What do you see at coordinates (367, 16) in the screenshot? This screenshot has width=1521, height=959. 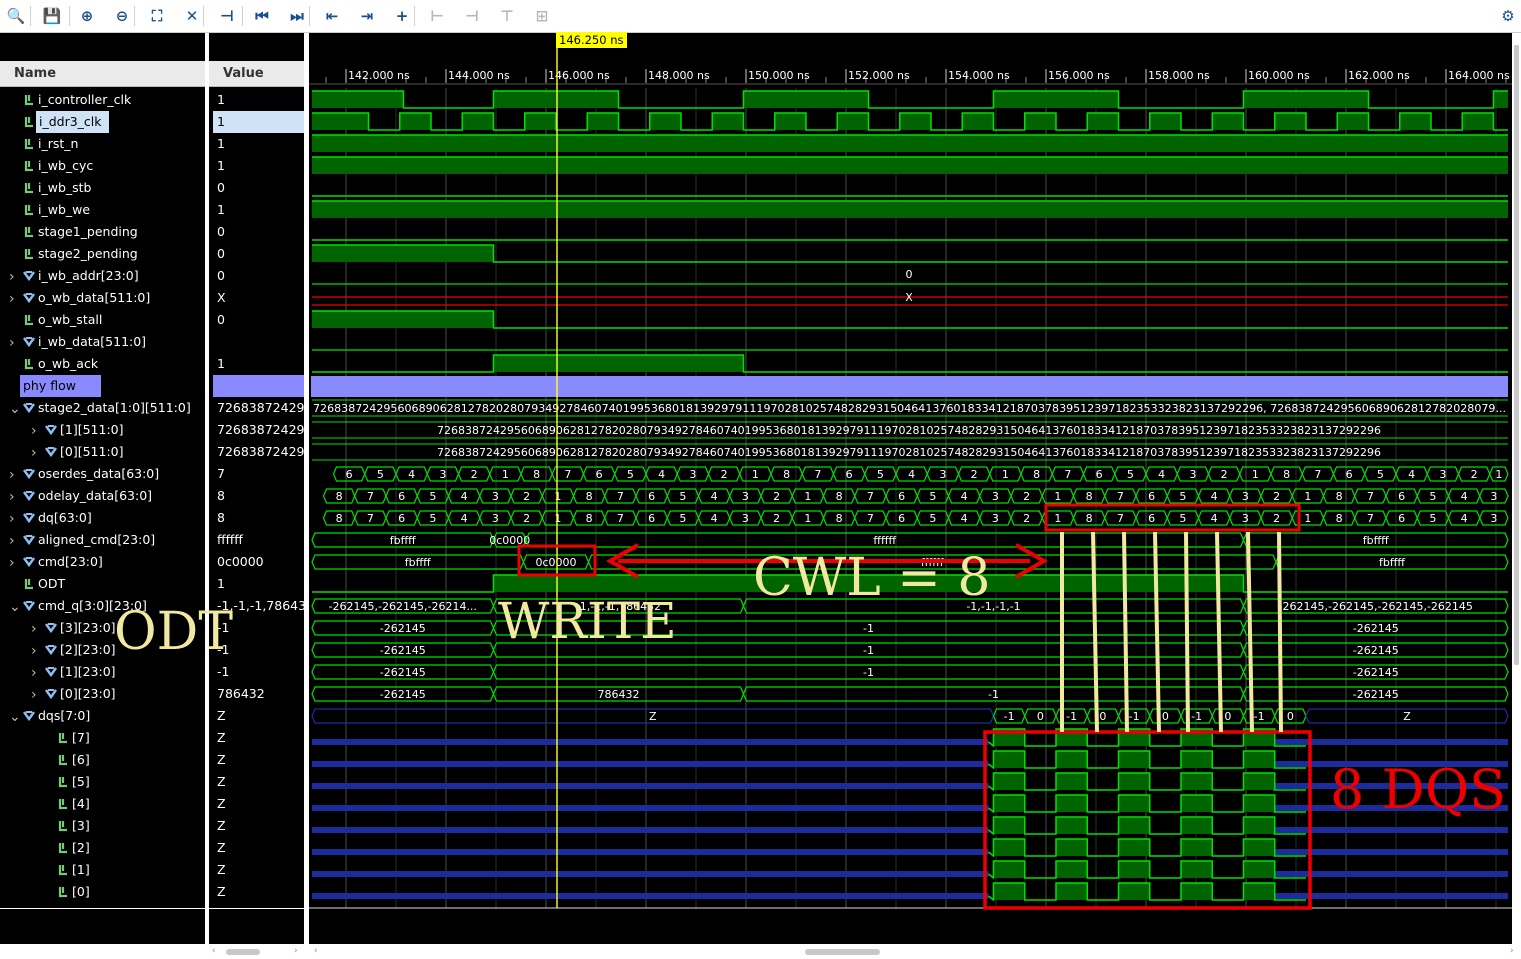 I see `next-transition-button: ⇥` at bounding box center [367, 16].